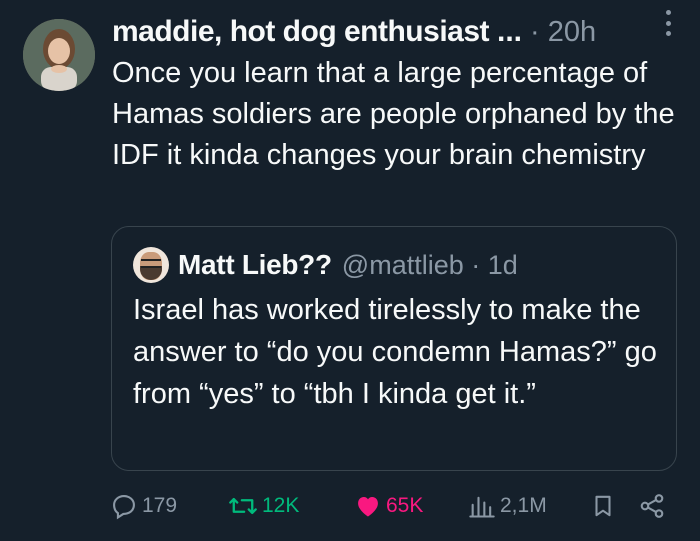 The image size is (700, 541). I want to click on quoted-author-handle: @mattlieb · 1d, so click(429, 264).